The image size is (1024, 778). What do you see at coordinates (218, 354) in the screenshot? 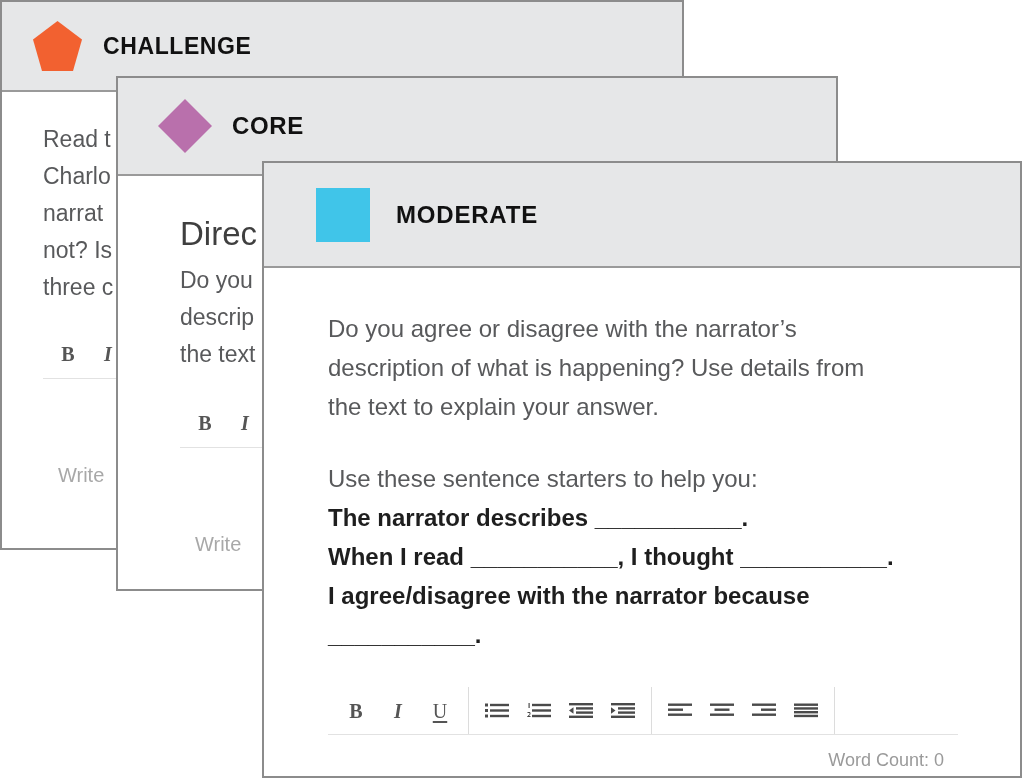
I see `question-text: the text` at bounding box center [218, 354].